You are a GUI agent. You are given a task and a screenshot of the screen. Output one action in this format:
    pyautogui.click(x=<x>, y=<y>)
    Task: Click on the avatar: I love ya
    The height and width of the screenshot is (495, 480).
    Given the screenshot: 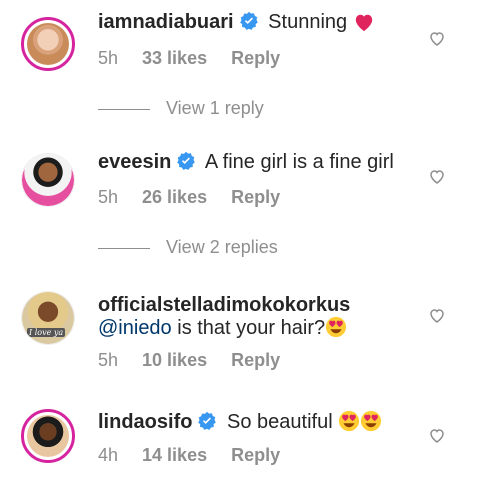 What is the action you would take?
    pyautogui.click(x=48, y=318)
    